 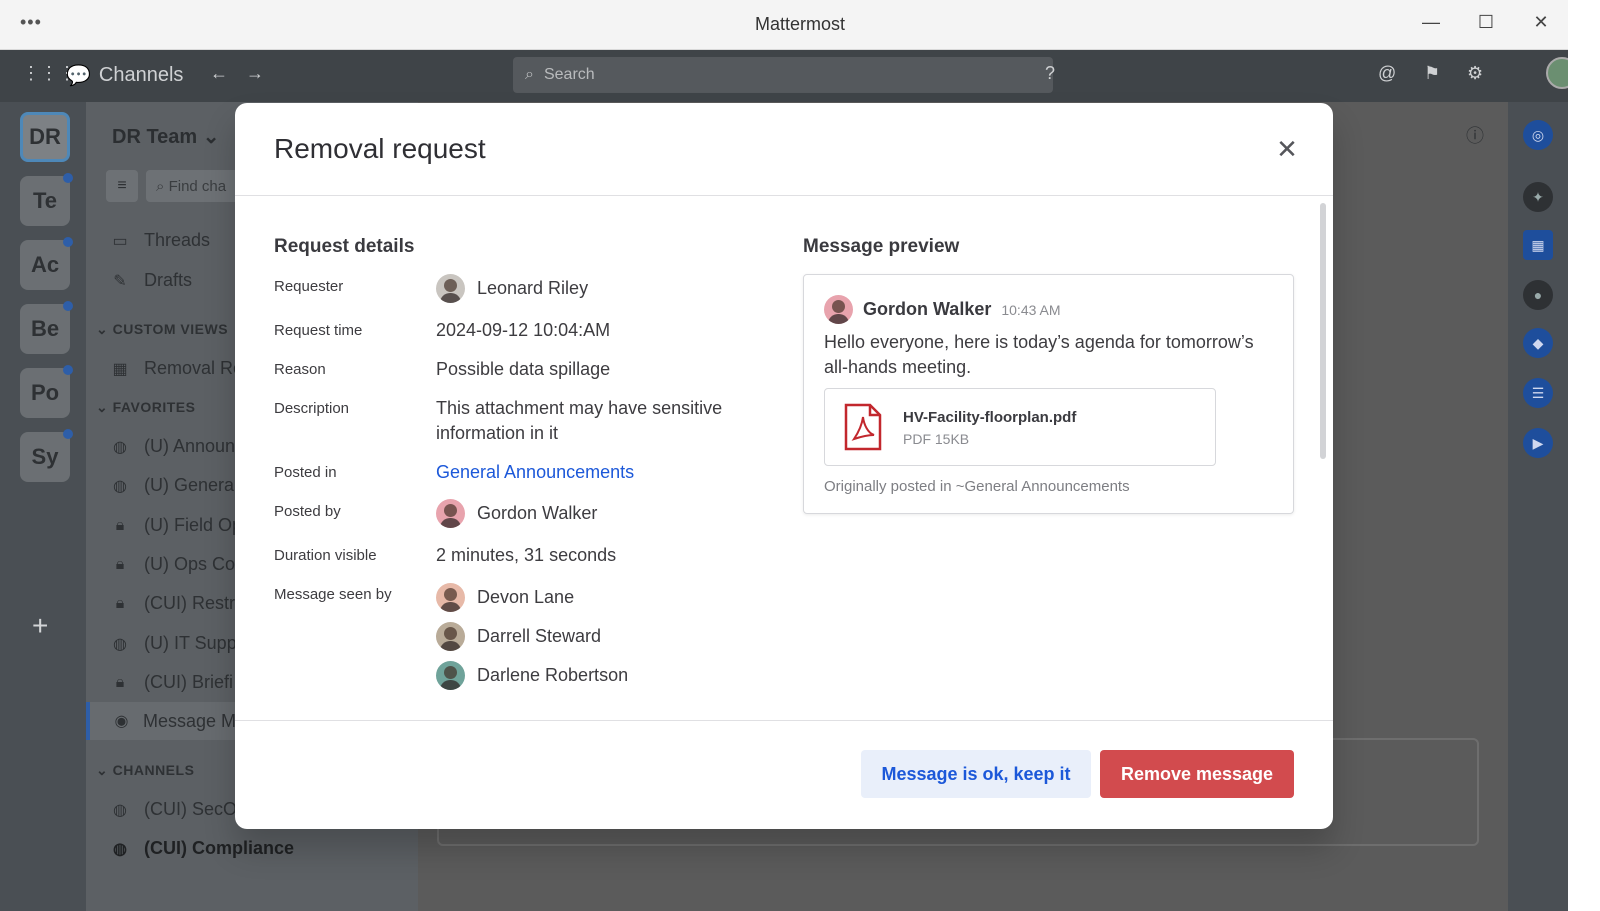 I want to click on sidebar-item-drafts: ✎ Drafts, so click(x=151, y=280).